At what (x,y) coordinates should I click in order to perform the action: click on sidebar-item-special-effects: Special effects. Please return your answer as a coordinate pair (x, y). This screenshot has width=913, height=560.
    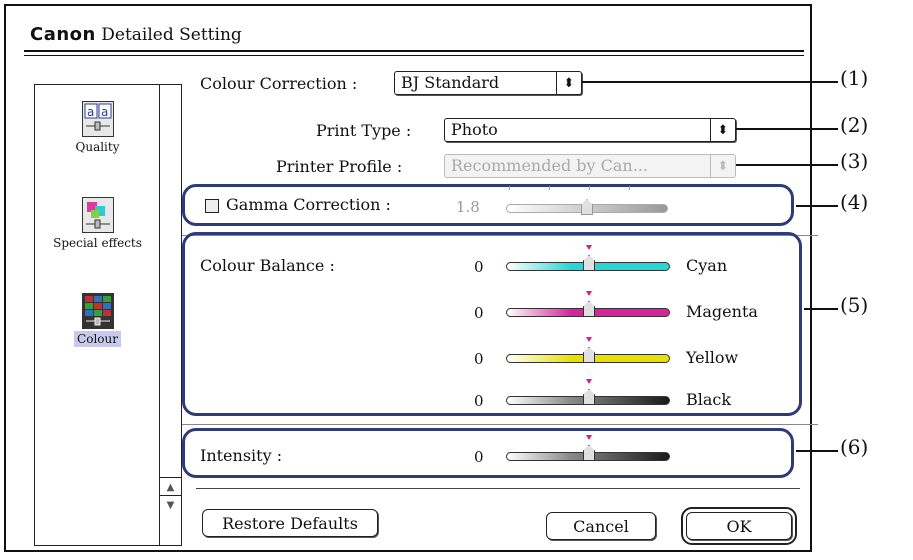
    Looking at the image, I should click on (97, 224).